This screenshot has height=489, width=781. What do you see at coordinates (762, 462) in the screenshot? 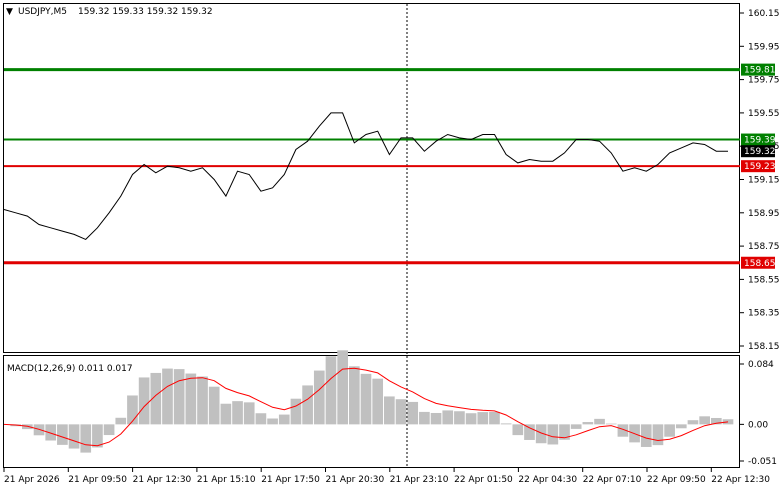
I see `macd-tick-label: -0.051` at bounding box center [762, 462].